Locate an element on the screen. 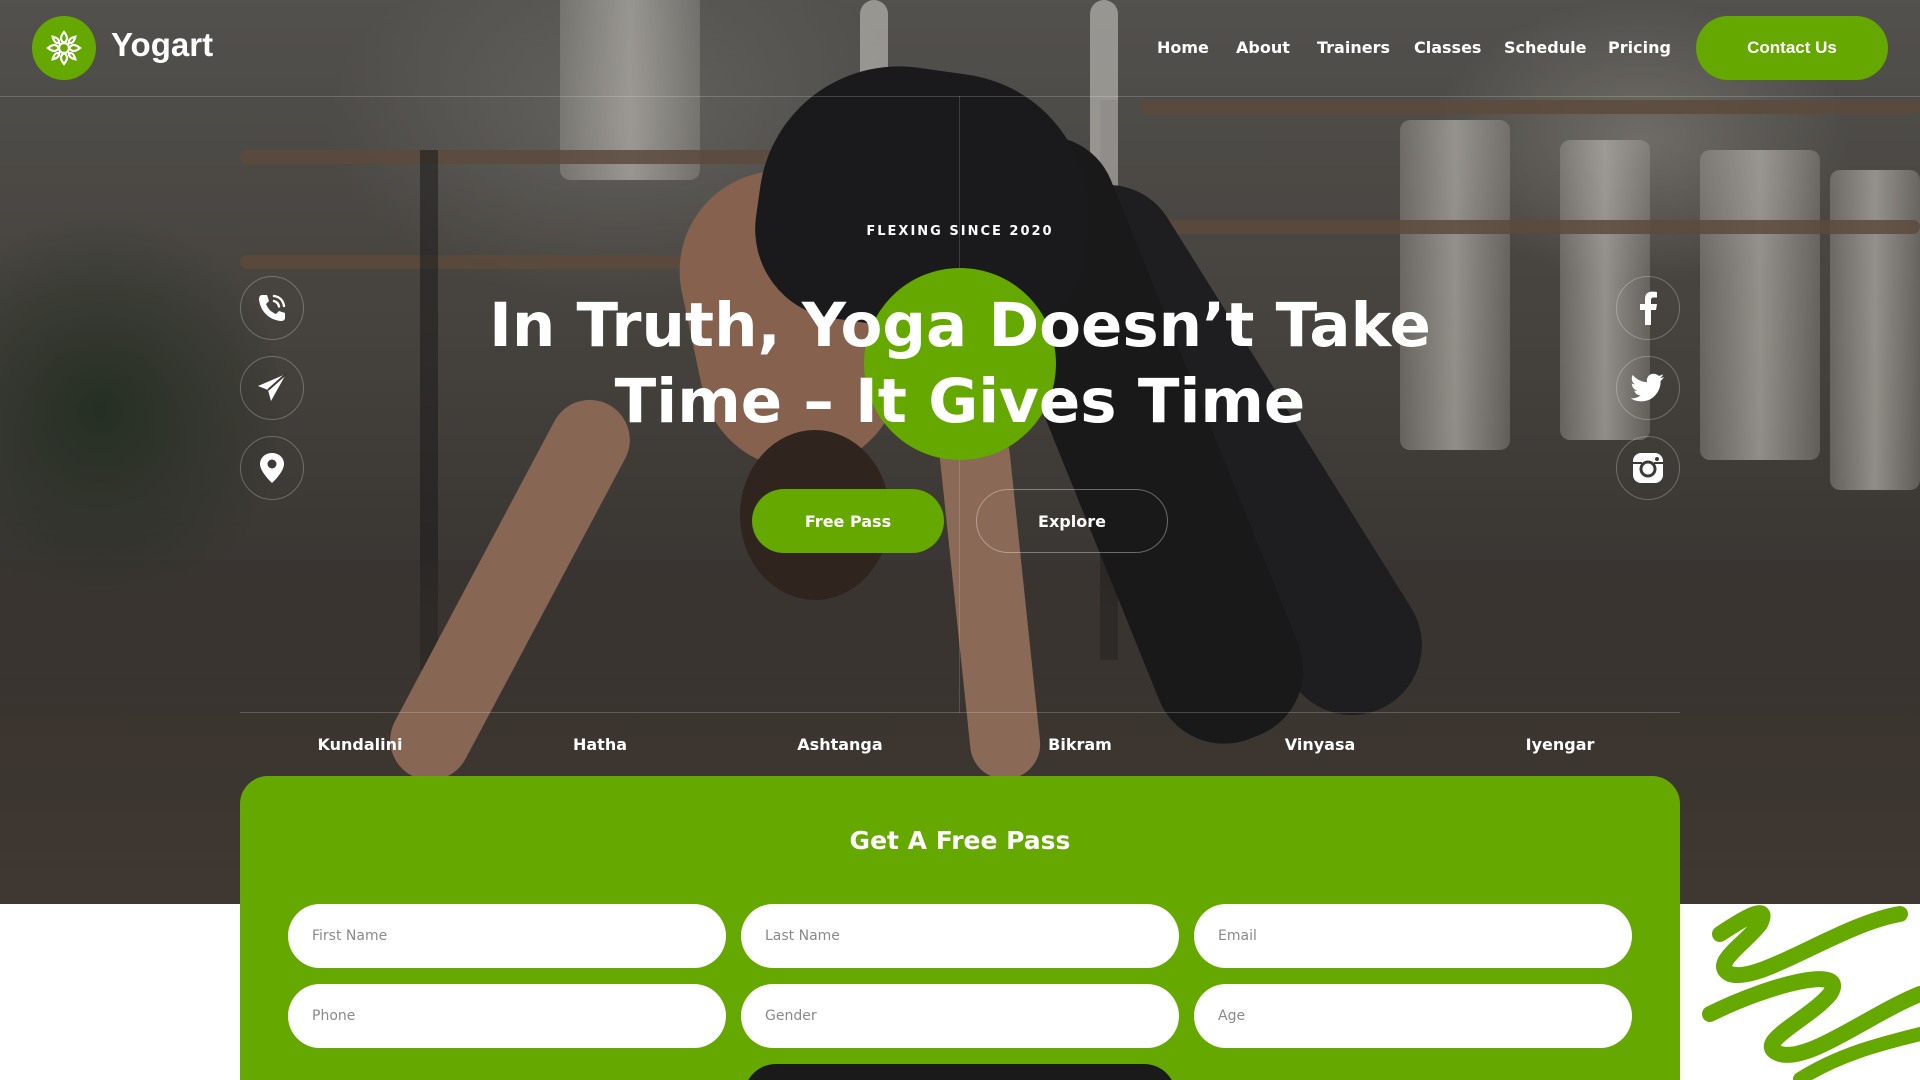 This screenshot has width=1920, height=1080. location-pin-icon is located at coordinates (272, 468).